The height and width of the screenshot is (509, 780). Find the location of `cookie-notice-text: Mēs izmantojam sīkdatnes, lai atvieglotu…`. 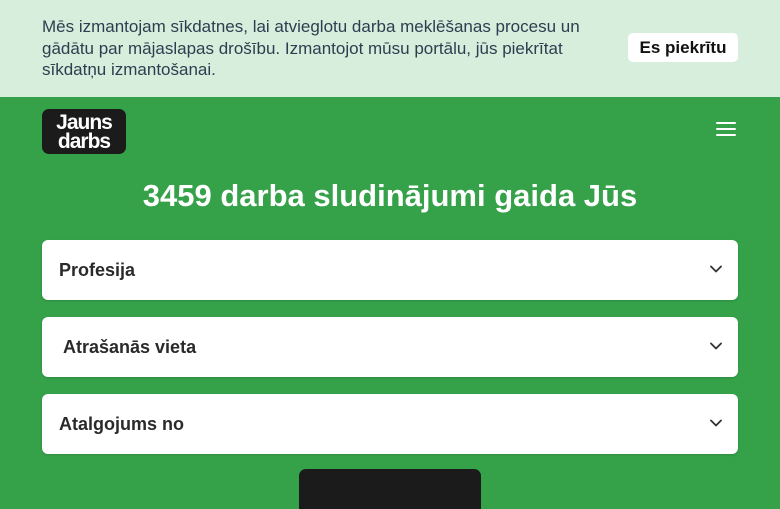

cookie-notice-text: Mēs izmantojam sīkdatnes, lai atvieglotu… is located at coordinates (311, 48).